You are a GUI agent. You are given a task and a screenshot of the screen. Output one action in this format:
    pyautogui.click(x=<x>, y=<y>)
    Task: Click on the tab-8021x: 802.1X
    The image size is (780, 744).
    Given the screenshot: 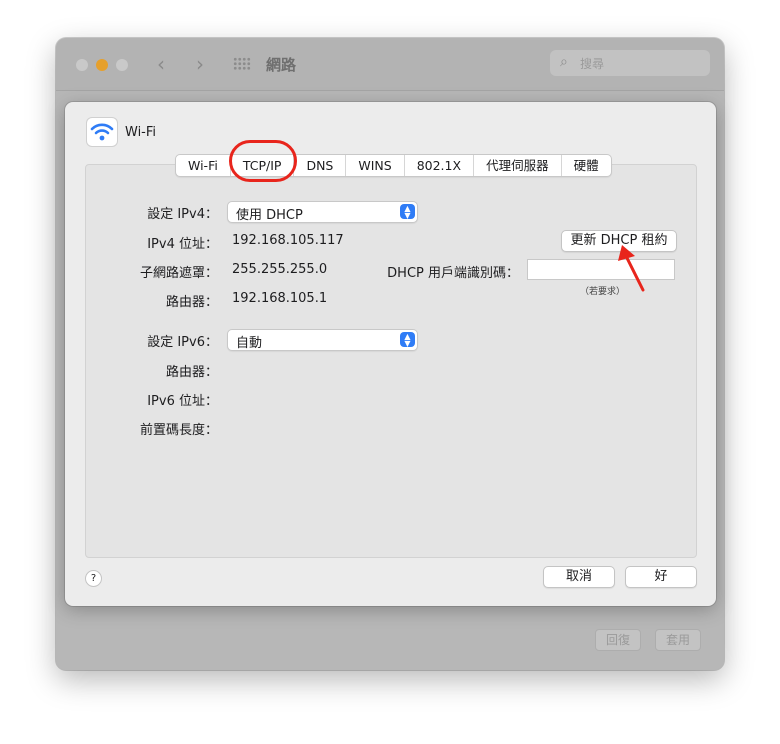 What is the action you would take?
    pyautogui.click(x=440, y=165)
    